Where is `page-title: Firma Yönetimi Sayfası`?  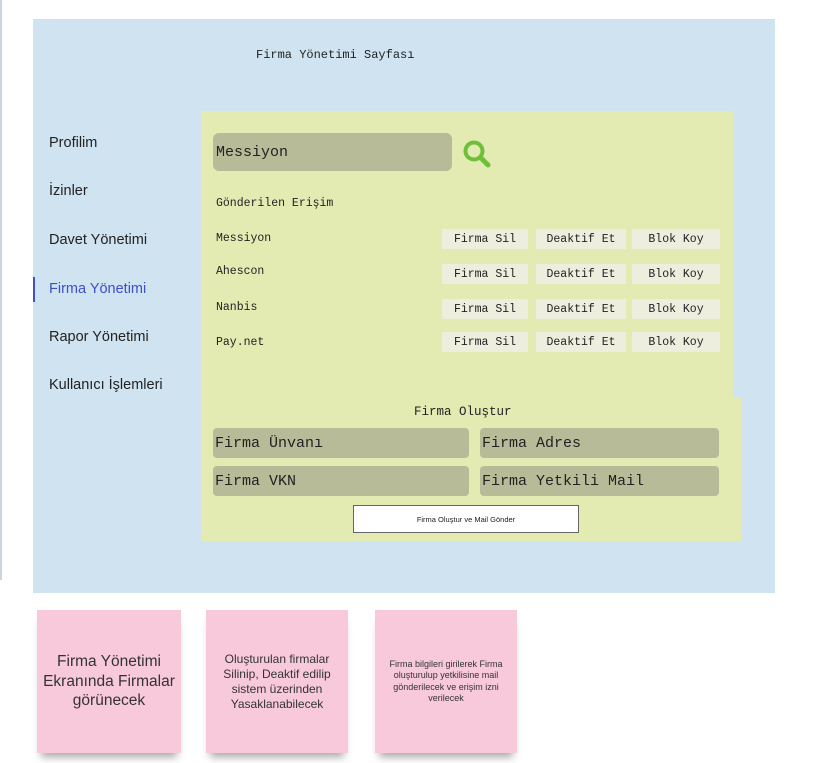 page-title: Firma Yönetimi Sayfası is located at coordinates (335, 55).